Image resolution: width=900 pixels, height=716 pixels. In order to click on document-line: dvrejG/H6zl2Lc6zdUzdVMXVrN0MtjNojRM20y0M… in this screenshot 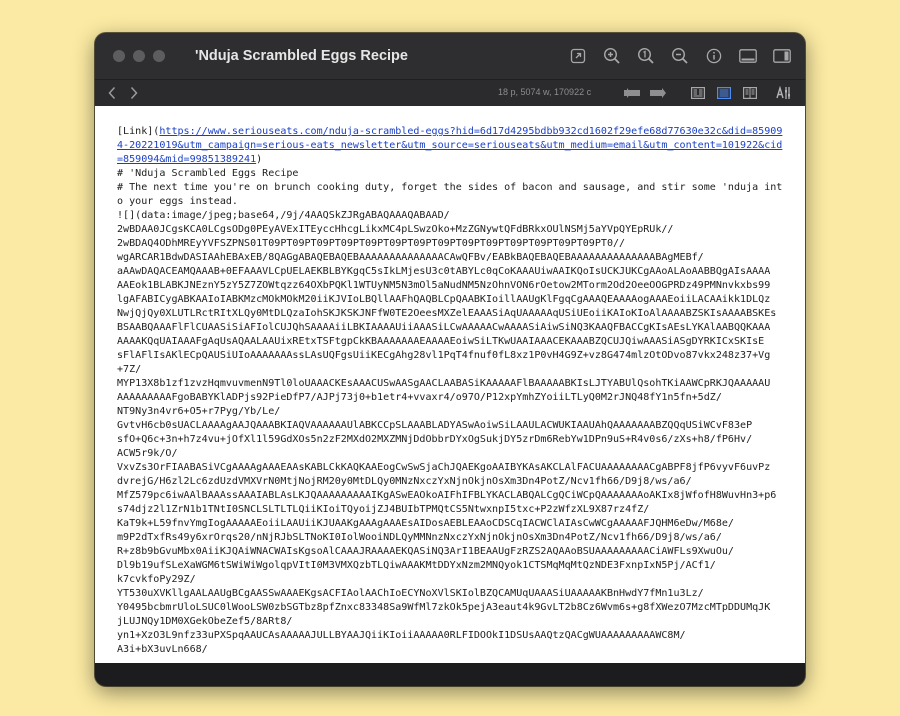, I will do `click(404, 481)`.